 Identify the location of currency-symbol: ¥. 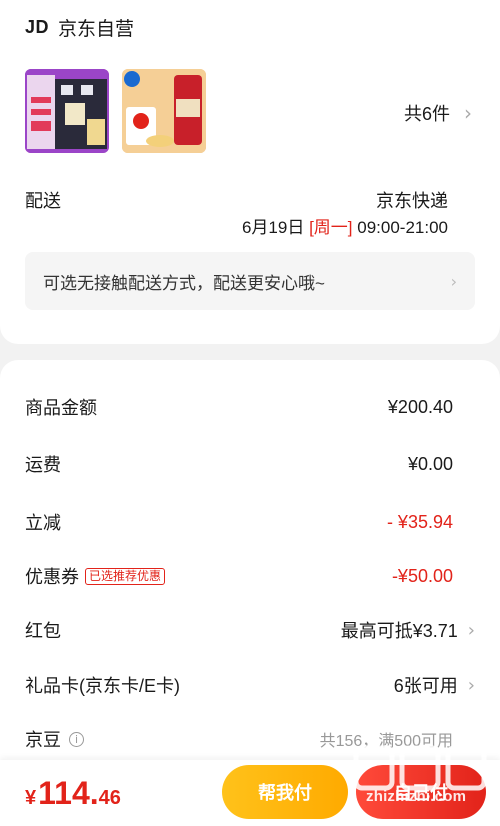
(31, 798).